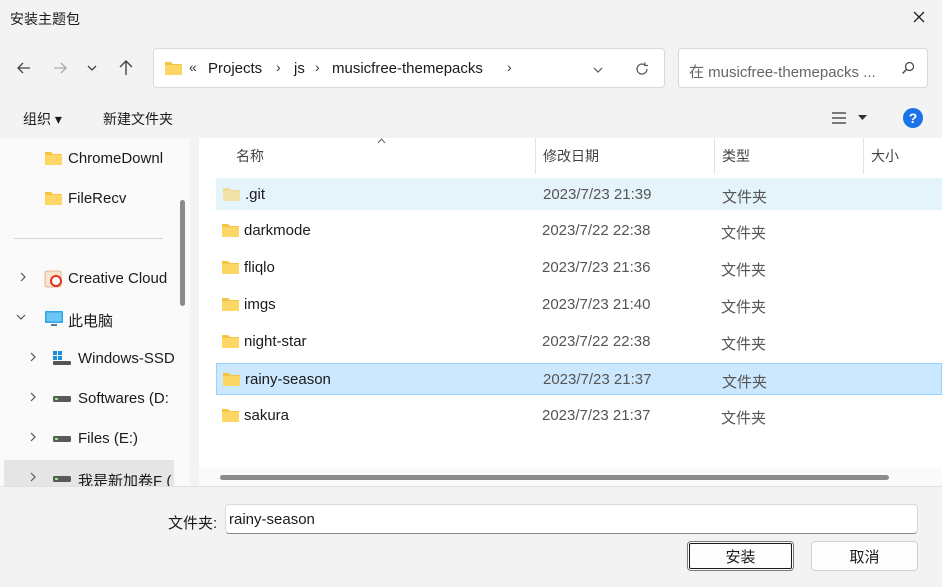 This screenshot has height=587, width=942. What do you see at coordinates (108, 438) in the screenshot?
I see `sidebar-item-label: Files (E:)` at bounding box center [108, 438].